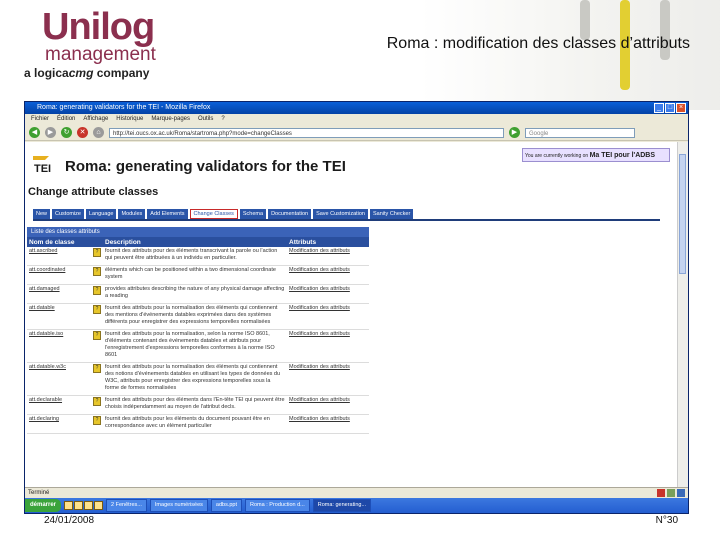 The width and height of the screenshot is (720, 540). Describe the element at coordinates (622, 155) in the screenshot. I see `working-project: Ma TEI pour l'ADBS` at that location.